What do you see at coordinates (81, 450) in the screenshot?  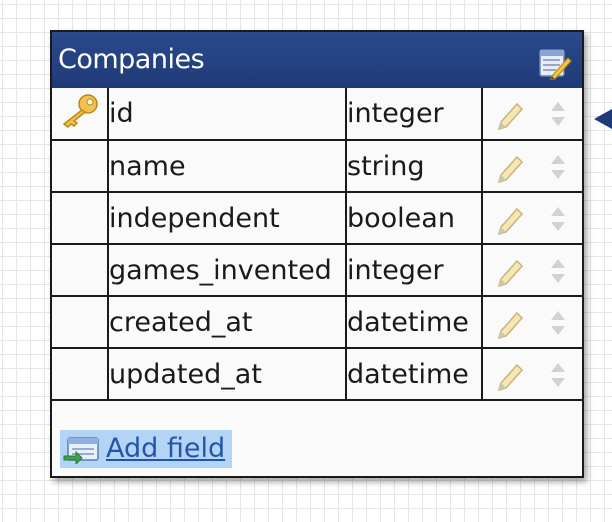 I see `add-field-icon` at bounding box center [81, 450].